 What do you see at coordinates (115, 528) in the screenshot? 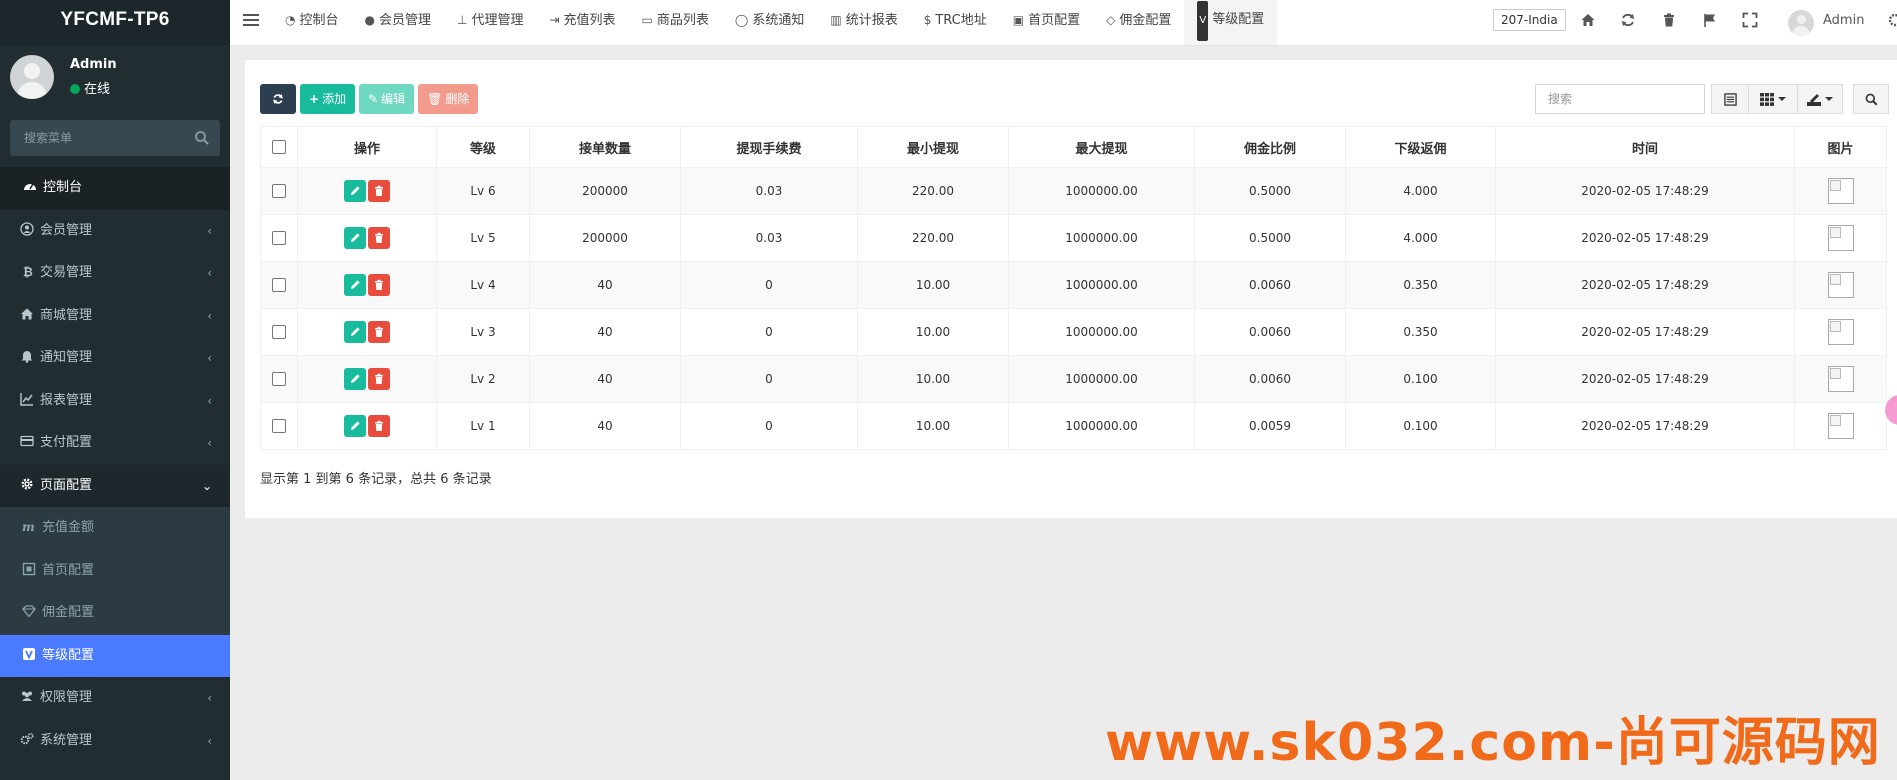
I see `sidebar-subitem-recharge-amount: m 充值金额` at bounding box center [115, 528].